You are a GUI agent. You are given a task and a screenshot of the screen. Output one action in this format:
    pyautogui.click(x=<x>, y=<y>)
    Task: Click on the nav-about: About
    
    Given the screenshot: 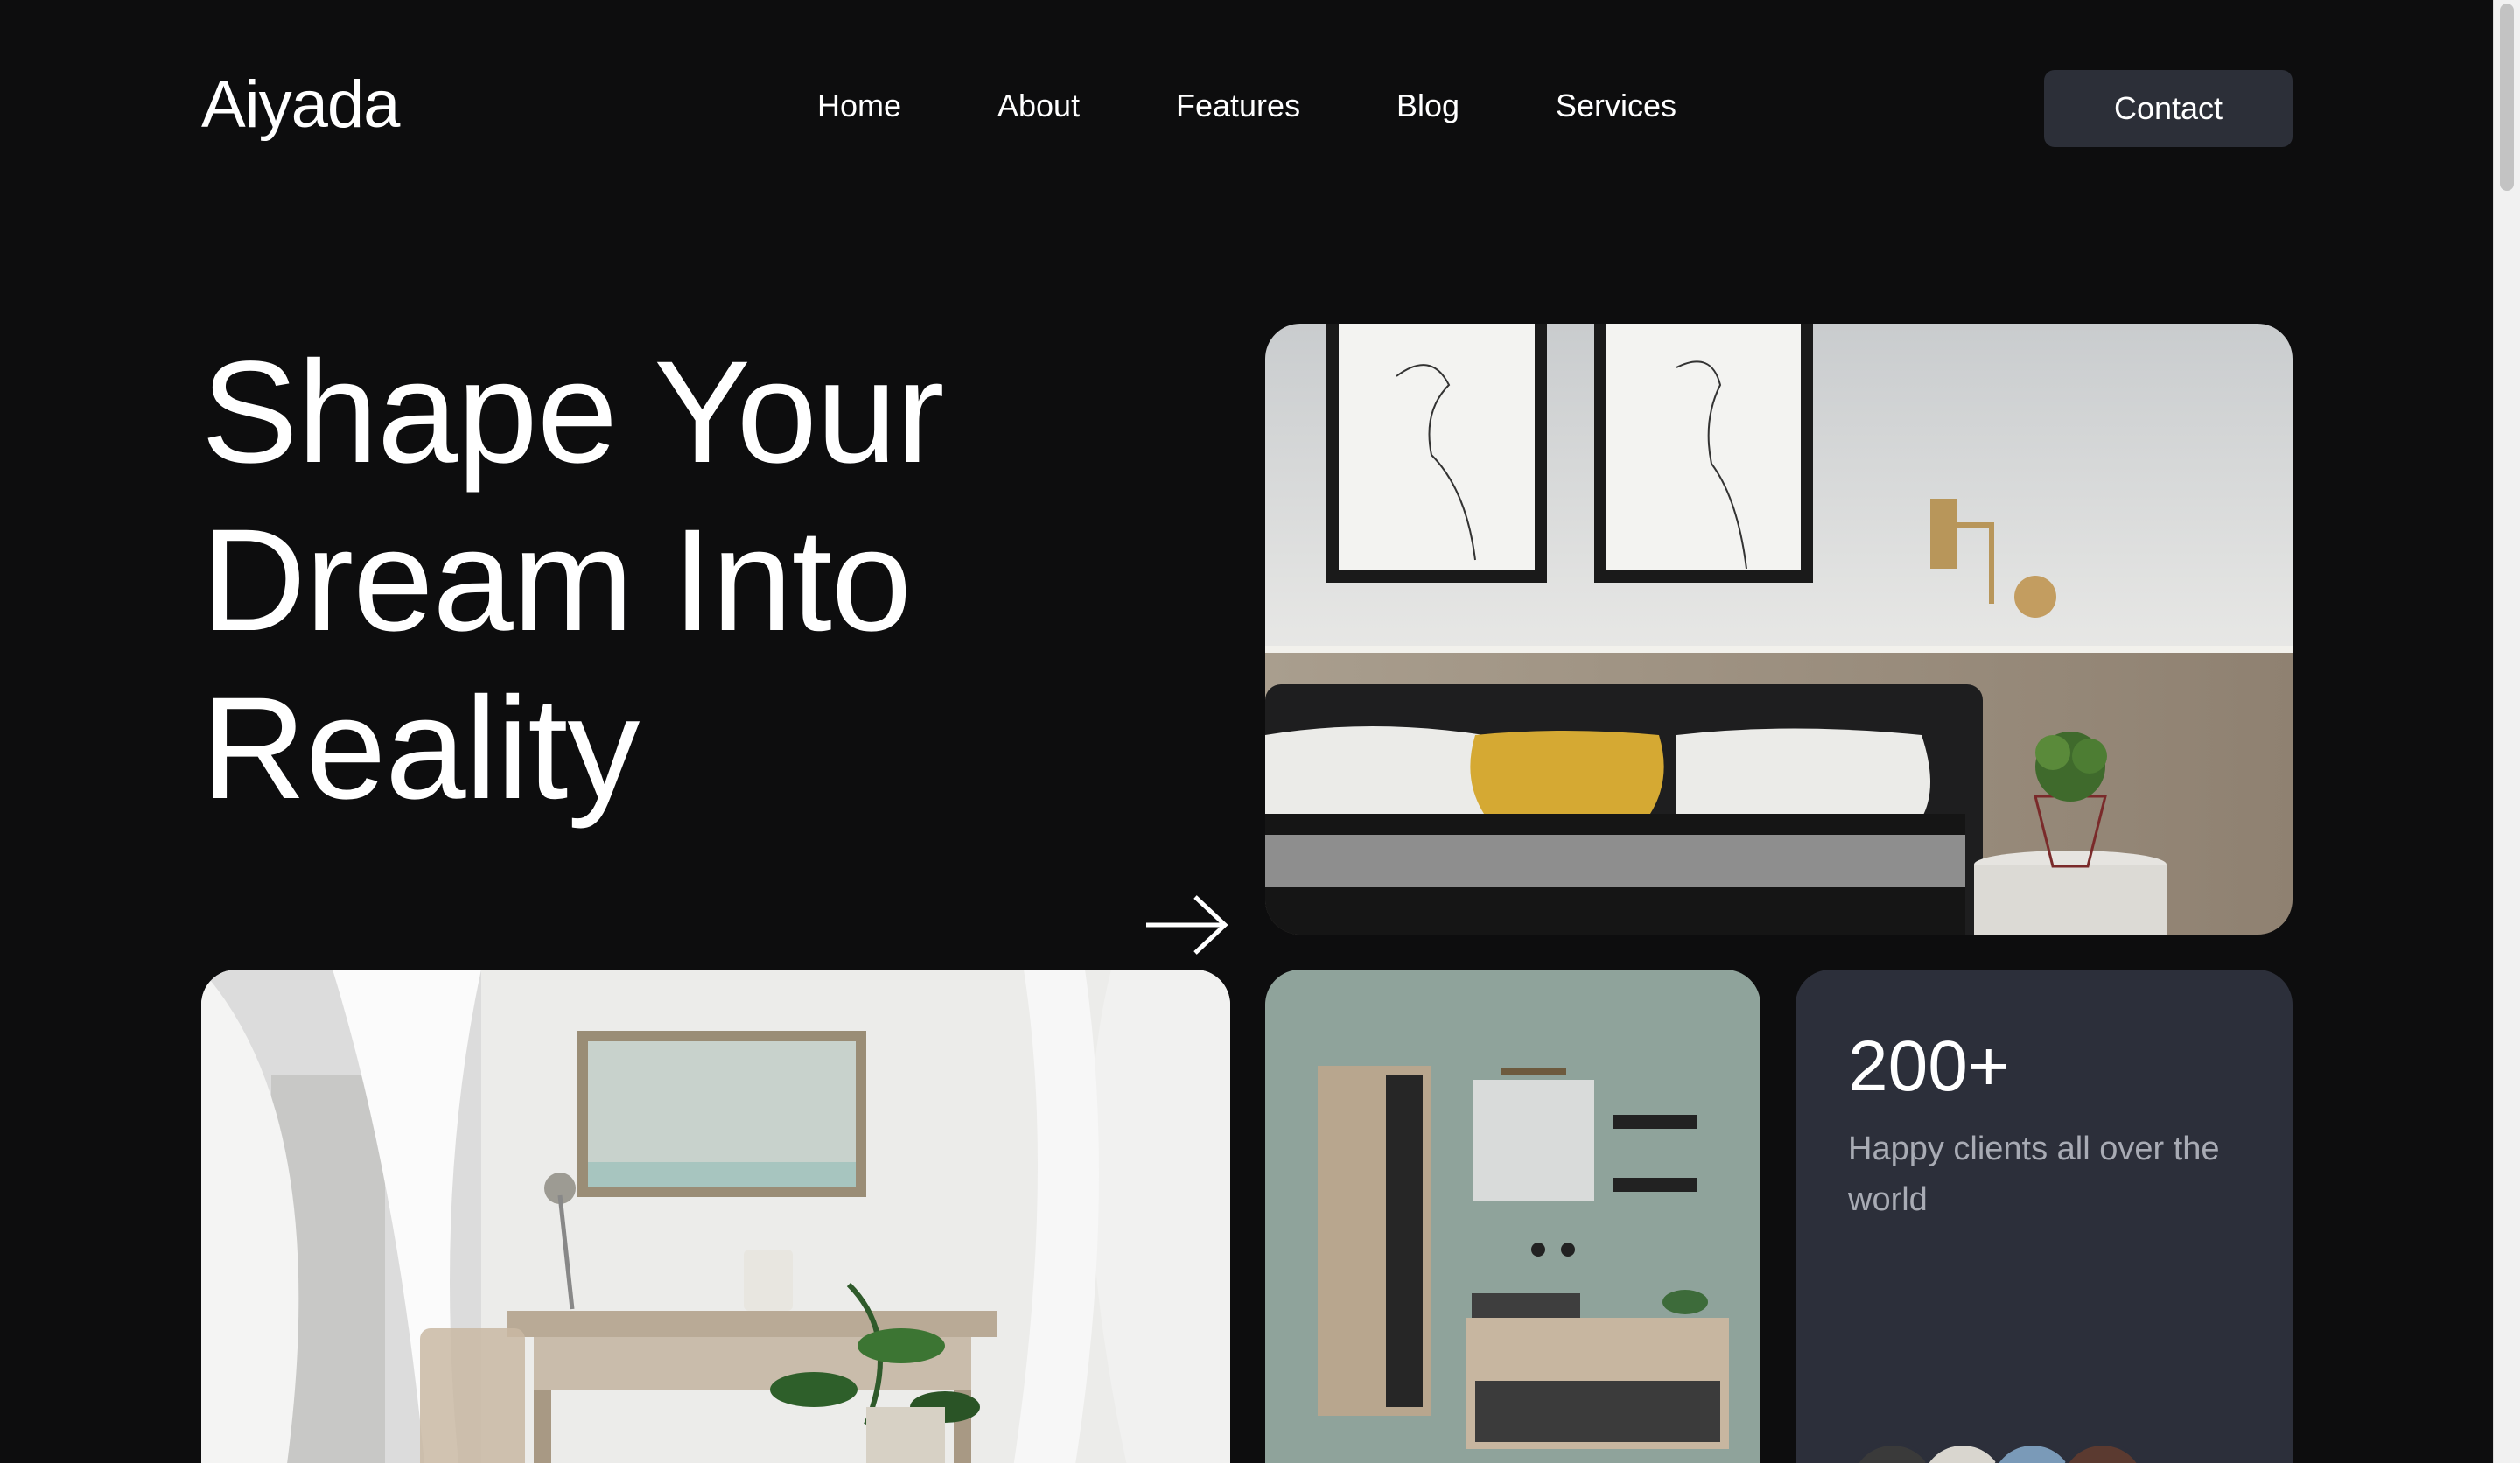 What is the action you would take?
    pyautogui.click(x=1039, y=106)
    